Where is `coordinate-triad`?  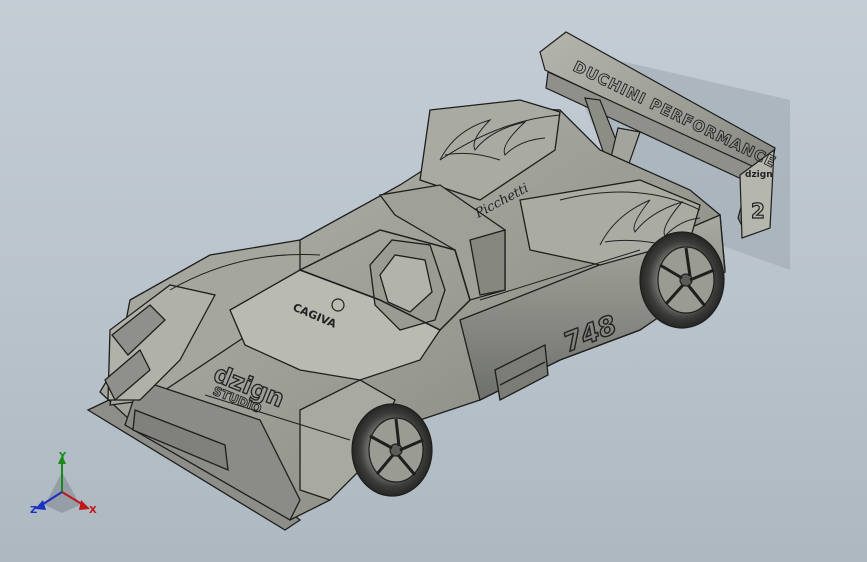
coordinate-triad is located at coordinates (62, 484).